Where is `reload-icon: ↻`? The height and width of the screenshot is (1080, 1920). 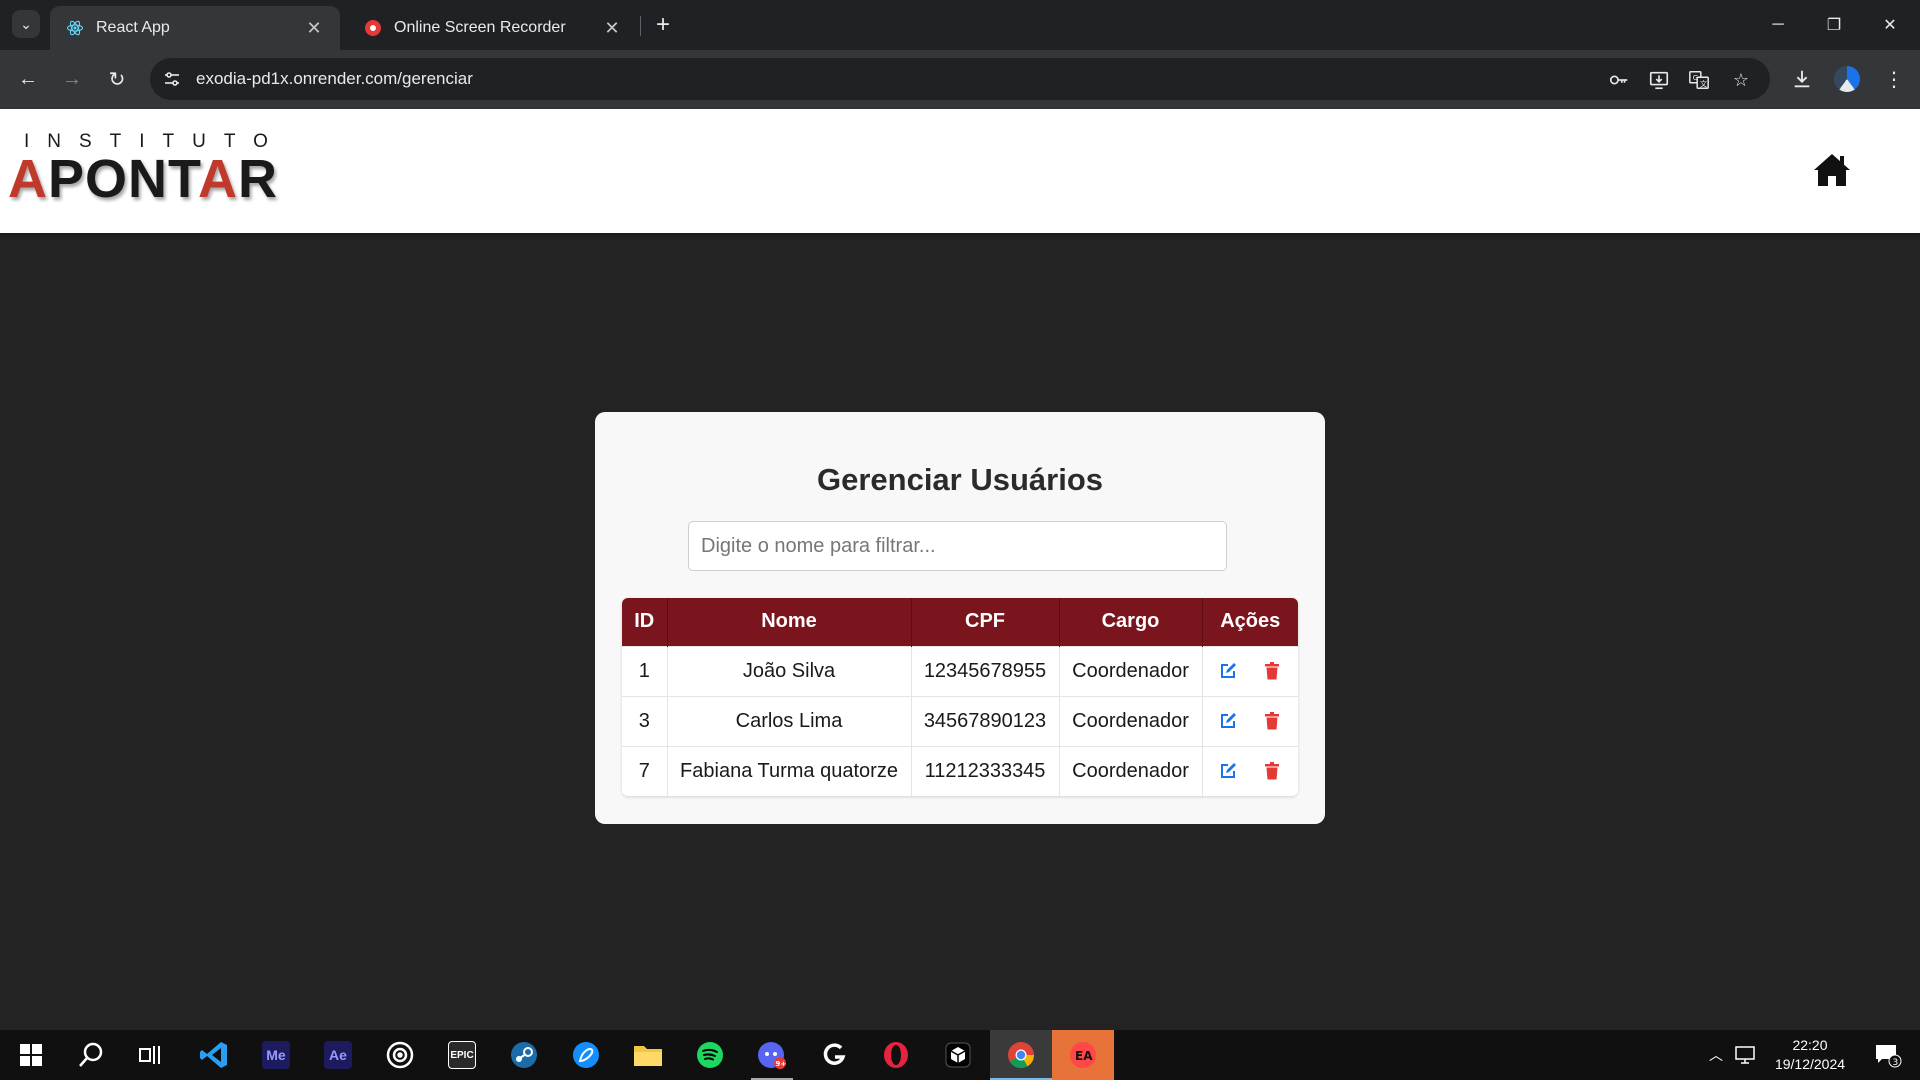
reload-icon: ↻ is located at coordinates (117, 79).